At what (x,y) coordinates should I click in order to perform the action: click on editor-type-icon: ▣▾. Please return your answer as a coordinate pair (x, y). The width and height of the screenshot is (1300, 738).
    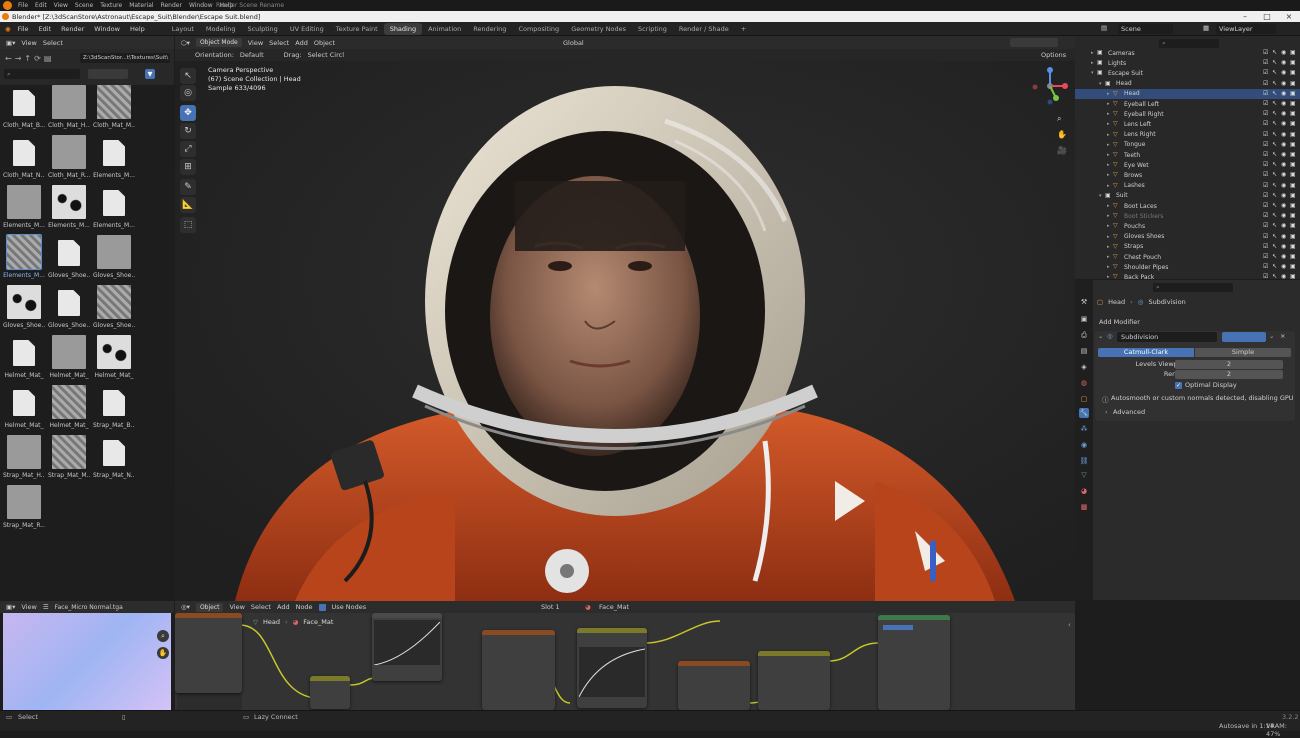
    Looking at the image, I should click on (10, 607).